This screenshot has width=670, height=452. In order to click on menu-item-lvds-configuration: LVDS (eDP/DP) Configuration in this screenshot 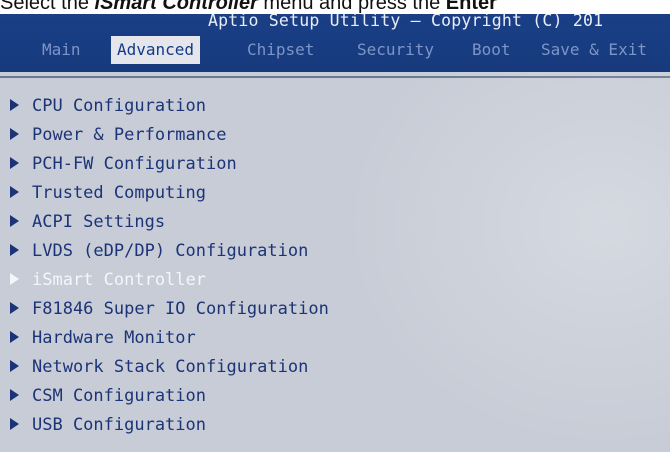, I will do `click(159, 251)`.